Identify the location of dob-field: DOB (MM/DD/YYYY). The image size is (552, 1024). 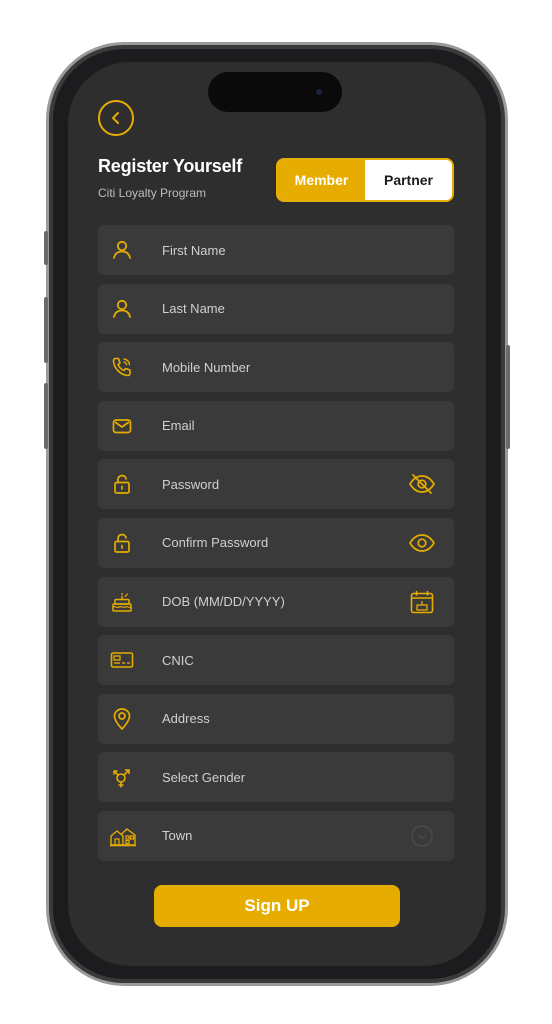
(276, 601).